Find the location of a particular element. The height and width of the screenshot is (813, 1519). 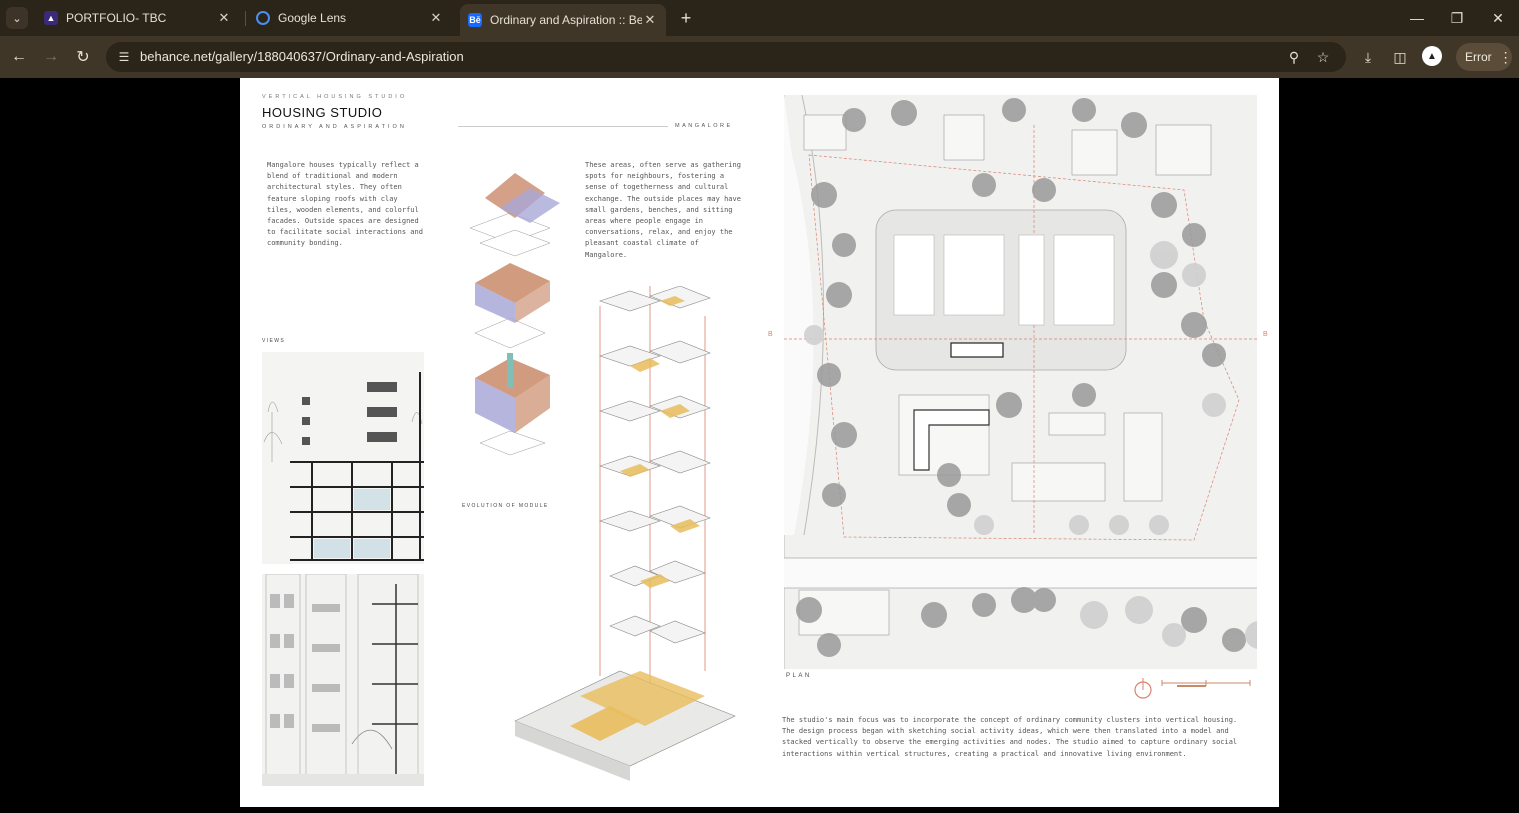

tab-title: Google Lens is located at coordinates (312, 18).